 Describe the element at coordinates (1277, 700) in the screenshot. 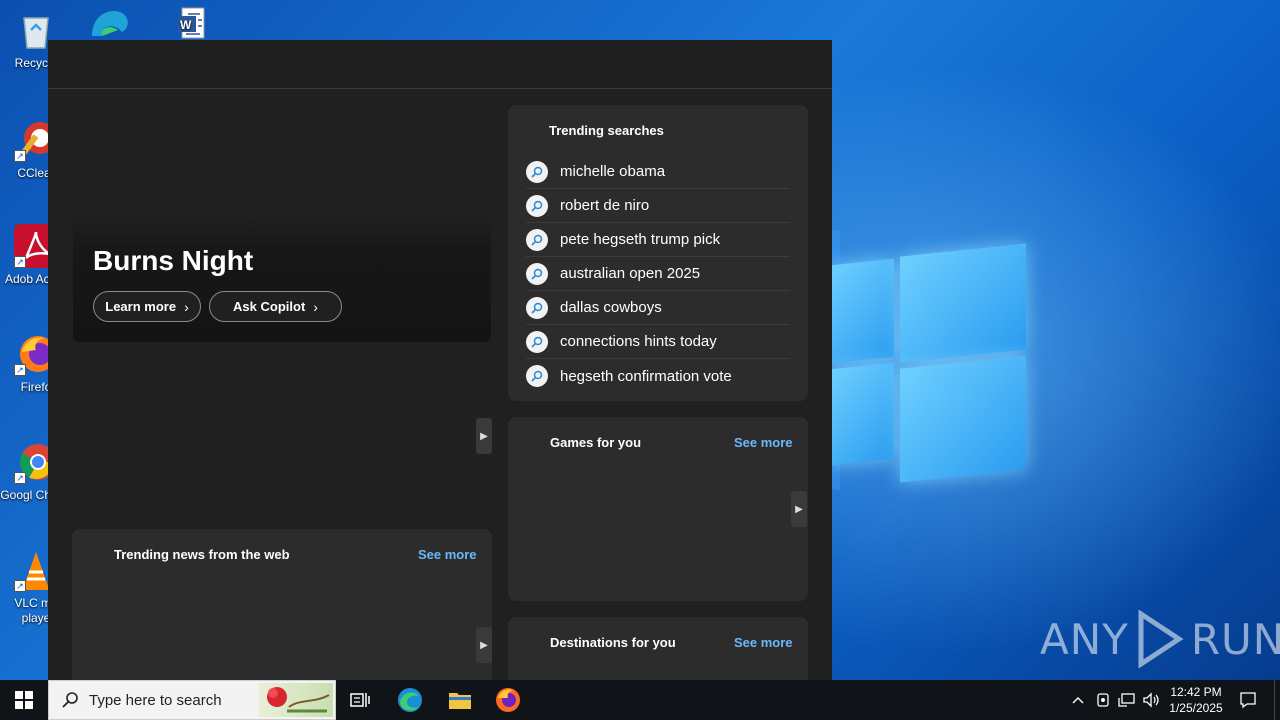

I see `show-desktop-button` at that location.